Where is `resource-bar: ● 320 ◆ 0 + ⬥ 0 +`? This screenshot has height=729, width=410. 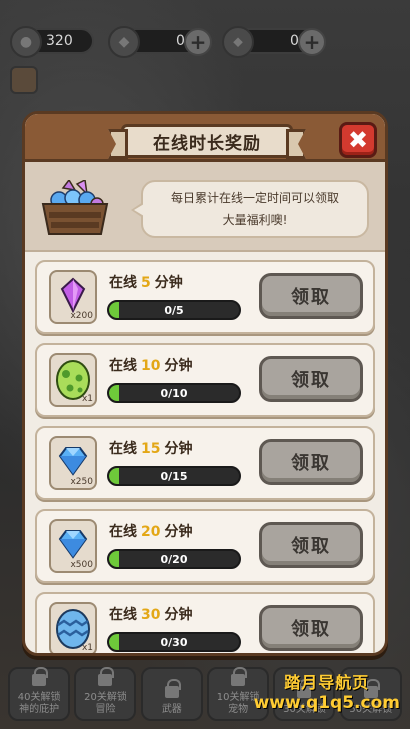
resource-bar: ● 320 ◆ 0 + ⬥ 0 + is located at coordinates (205, 42).